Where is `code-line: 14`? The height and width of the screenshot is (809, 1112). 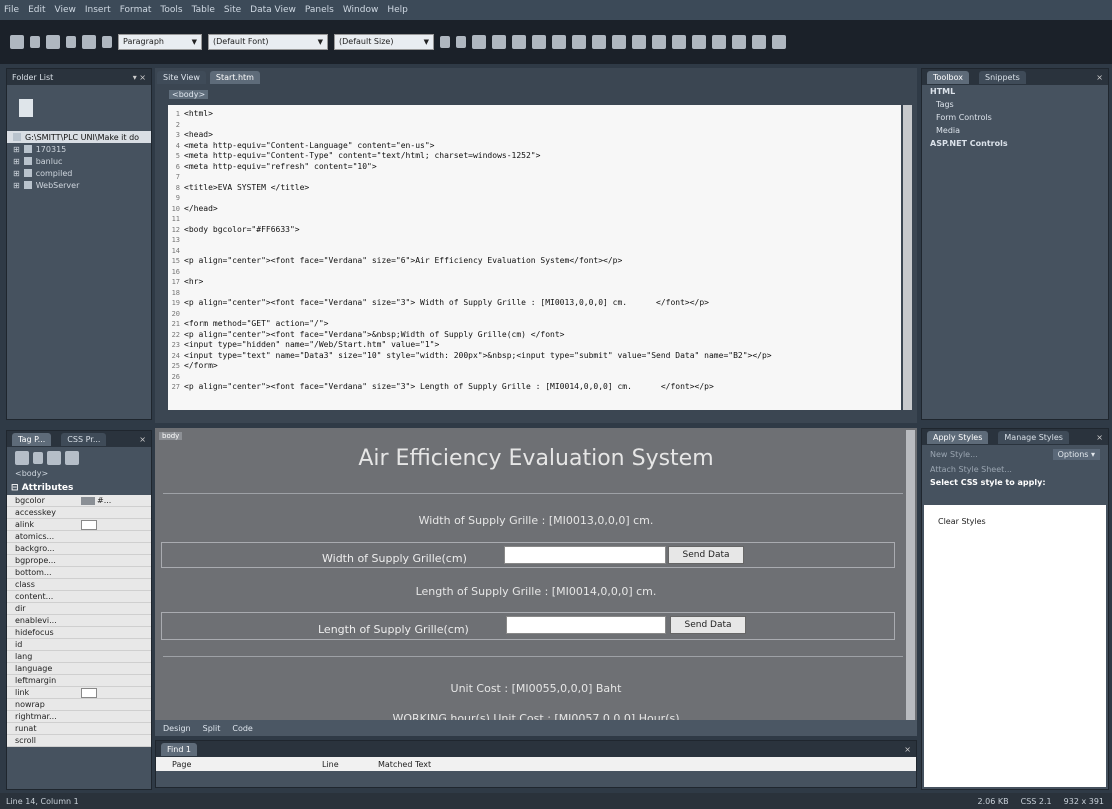
code-line: 14 is located at coordinates (536, 251).